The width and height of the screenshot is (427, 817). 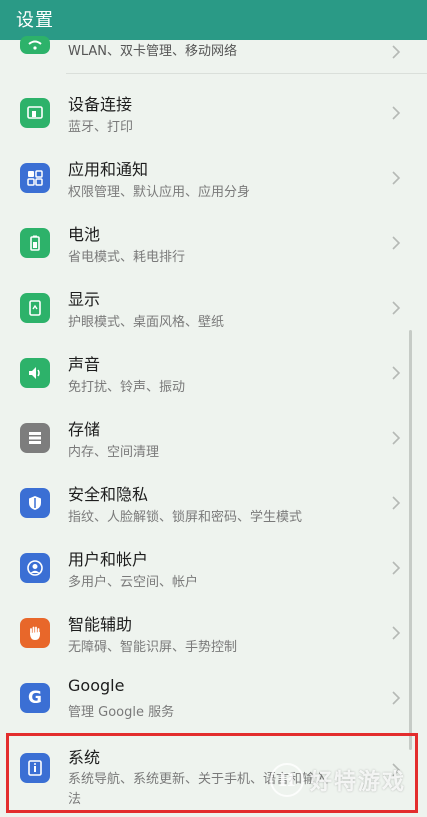 What do you see at coordinates (108, 494) in the screenshot?
I see `settings-item-title: 安全和隐私` at bounding box center [108, 494].